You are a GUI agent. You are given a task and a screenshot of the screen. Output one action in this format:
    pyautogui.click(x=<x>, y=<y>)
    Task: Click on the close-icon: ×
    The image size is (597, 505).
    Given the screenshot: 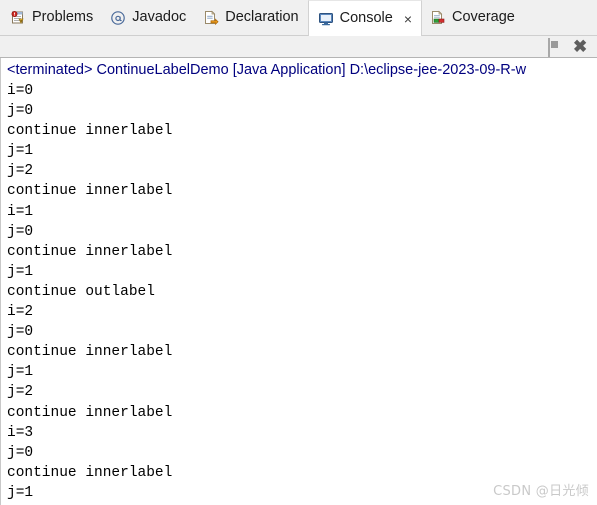 What is the action you would take?
    pyautogui.click(x=408, y=19)
    